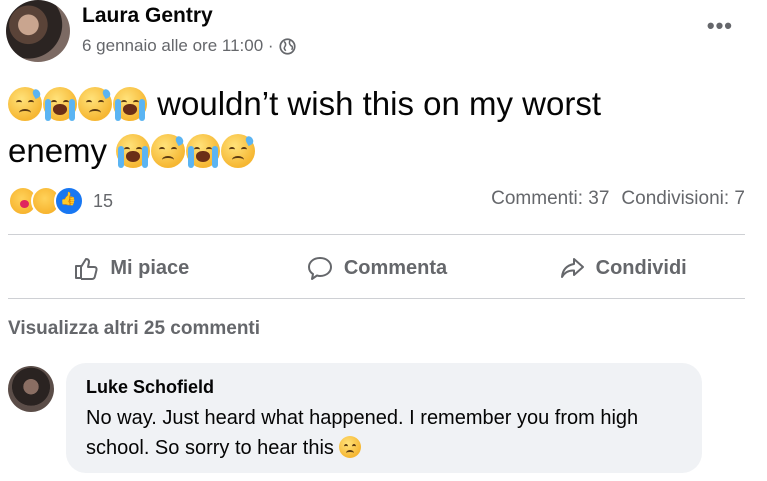 This screenshot has width=767, height=481. I want to click on post-actions: Mi piace Commenta Condividi, so click(376, 268).